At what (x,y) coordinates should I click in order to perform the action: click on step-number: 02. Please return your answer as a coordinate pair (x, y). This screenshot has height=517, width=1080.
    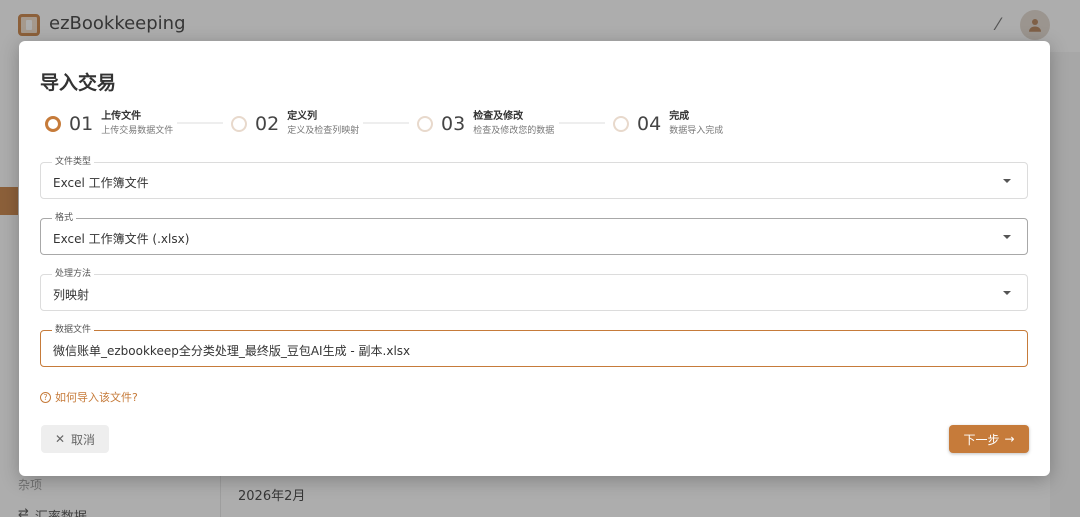
    Looking at the image, I should click on (267, 124).